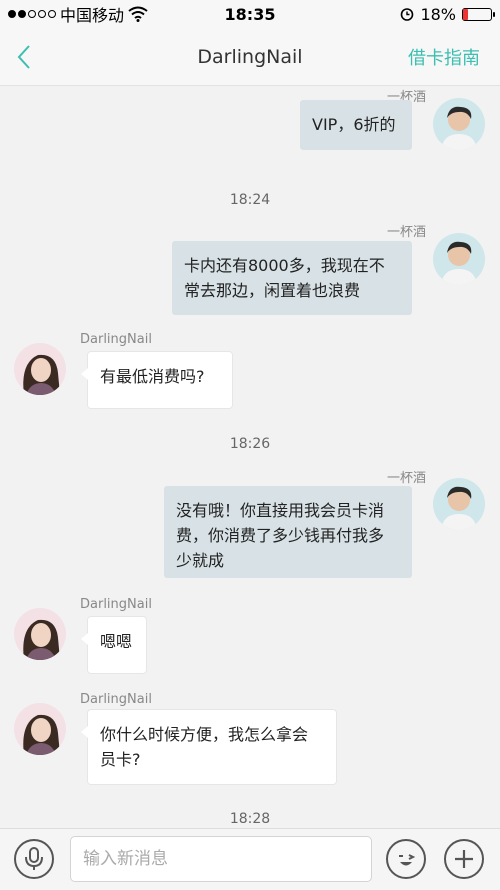  I want to click on message-input: 输入新消息, so click(221, 859).